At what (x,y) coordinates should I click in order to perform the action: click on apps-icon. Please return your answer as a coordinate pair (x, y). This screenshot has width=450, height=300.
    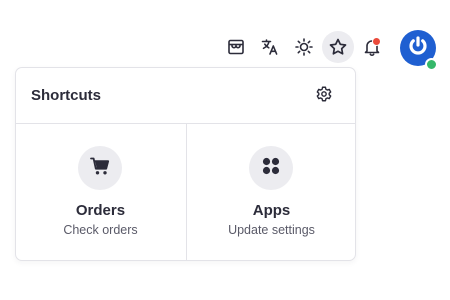
    Looking at the image, I should click on (271, 168).